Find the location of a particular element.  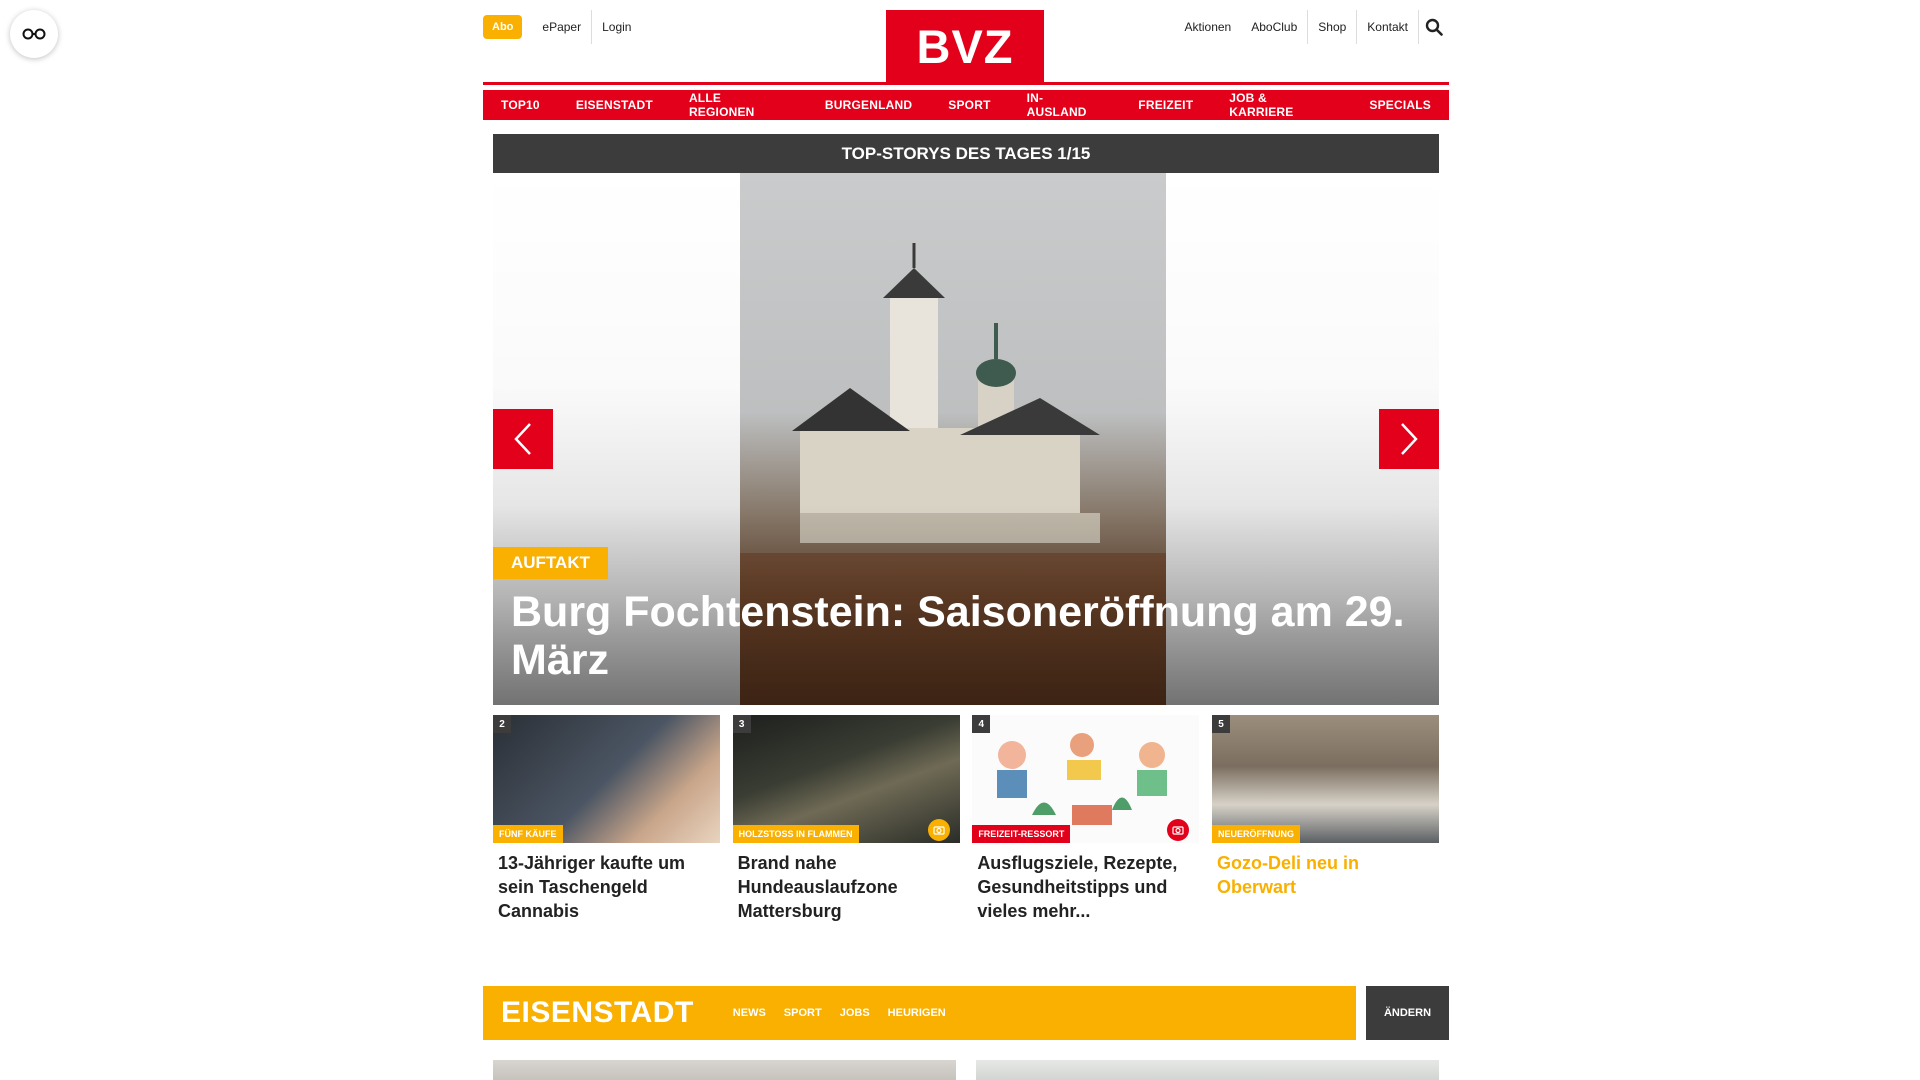

next-slide-button is located at coordinates (1409, 439).